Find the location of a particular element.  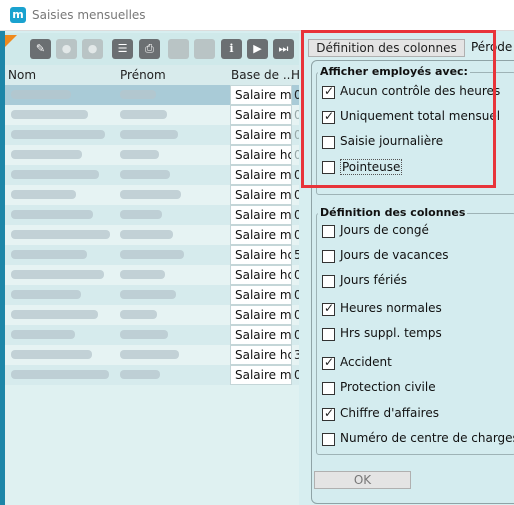

table-row: Salaire ho59. is located at coordinates (152, 255).